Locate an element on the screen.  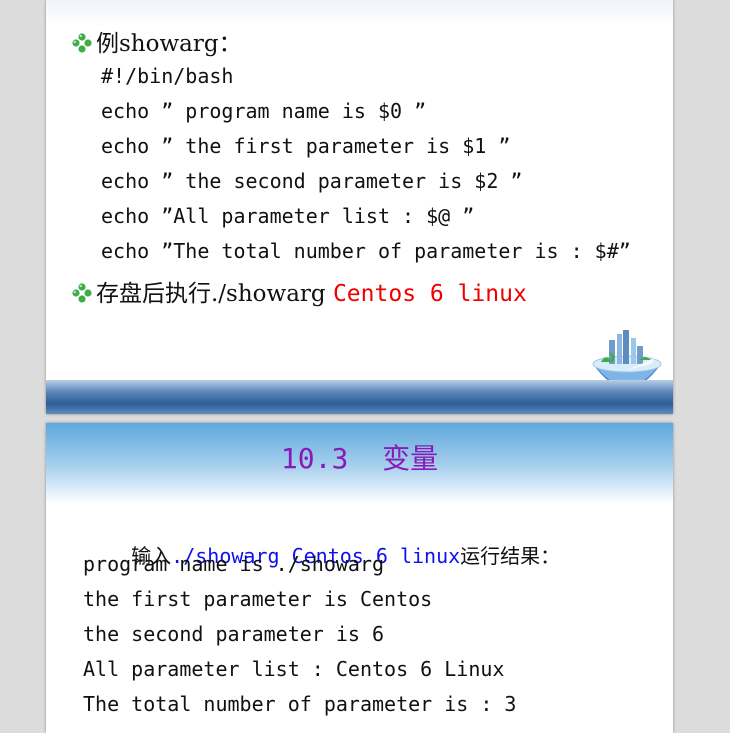
code-line-4: echo ” the second parameter is $2 ” is located at coordinates (312, 181).